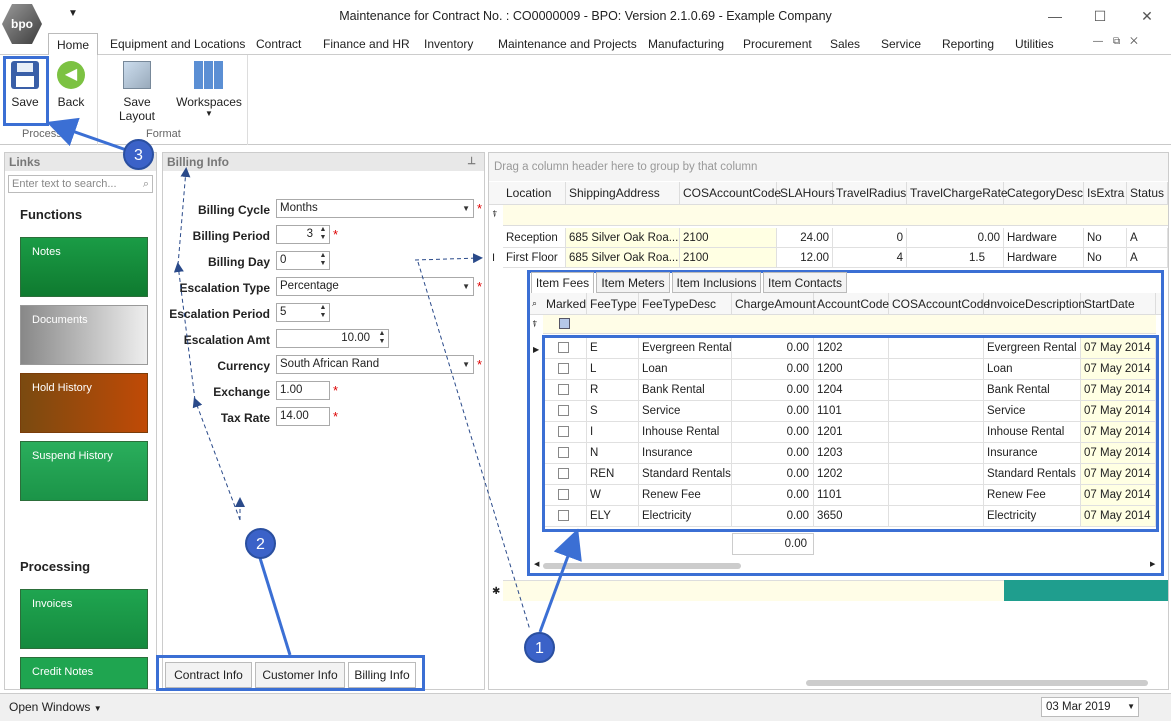 The height and width of the screenshot is (721, 1171). Describe the element at coordinates (209, 90) in the screenshot. I see `workspaces-button: Workspaces ▼` at that location.